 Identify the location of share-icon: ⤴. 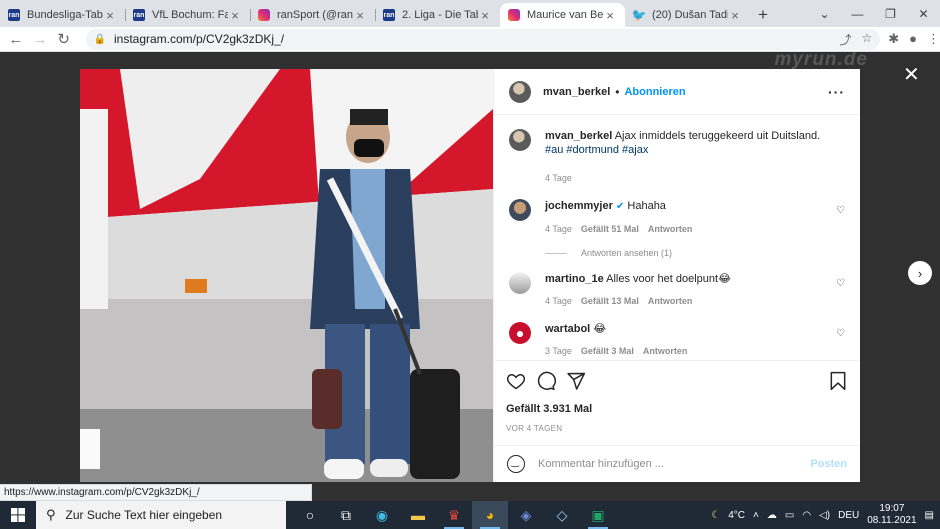
(845, 39).